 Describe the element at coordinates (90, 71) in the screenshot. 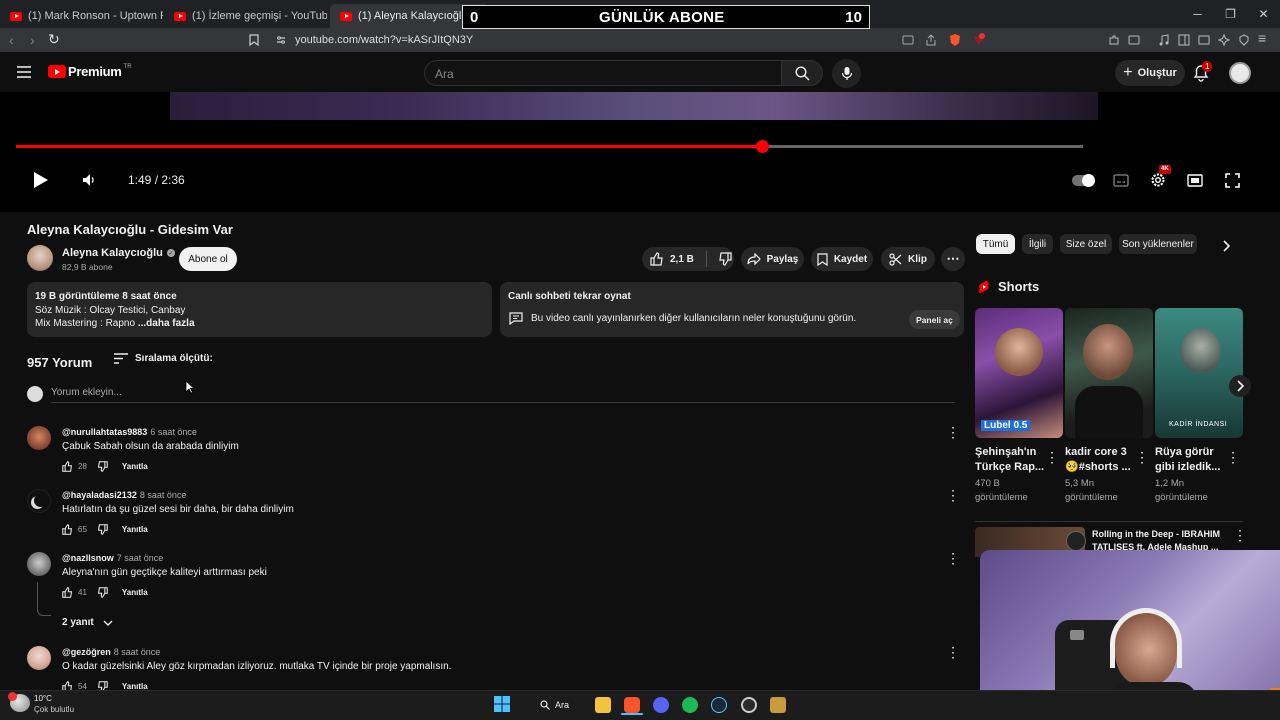

I see `youtube-premium-logo: Premium TR` at that location.